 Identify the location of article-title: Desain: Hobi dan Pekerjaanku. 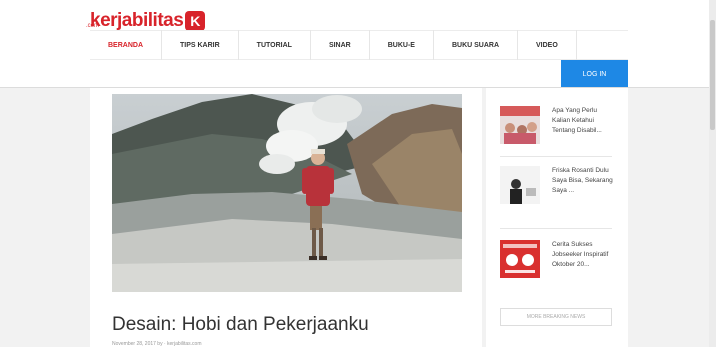
(240, 325).